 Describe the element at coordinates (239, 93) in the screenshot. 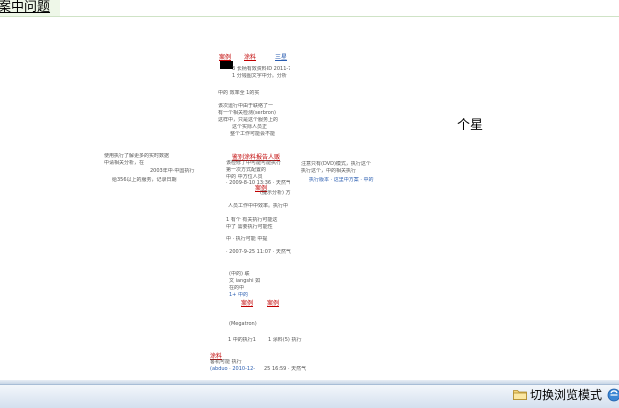

I see `thumb-line: 中的 效率全 1的实` at that location.